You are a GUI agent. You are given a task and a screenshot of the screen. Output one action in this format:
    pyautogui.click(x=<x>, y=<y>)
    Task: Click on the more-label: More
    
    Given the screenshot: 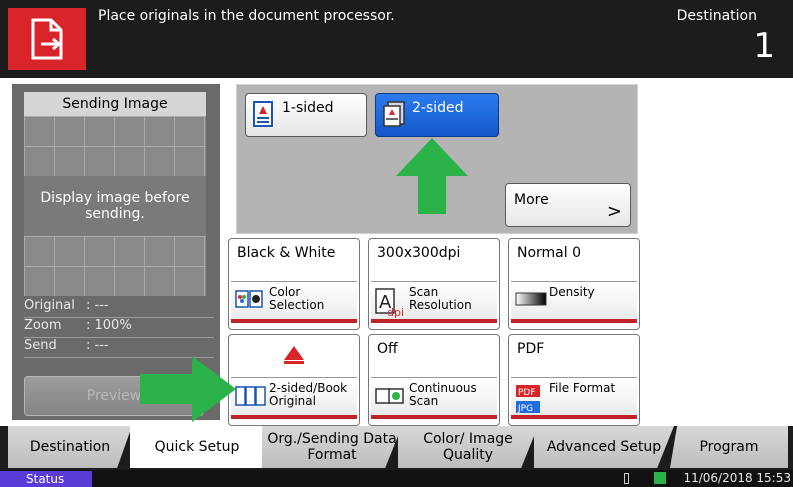 What is the action you would take?
    pyautogui.click(x=531, y=200)
    